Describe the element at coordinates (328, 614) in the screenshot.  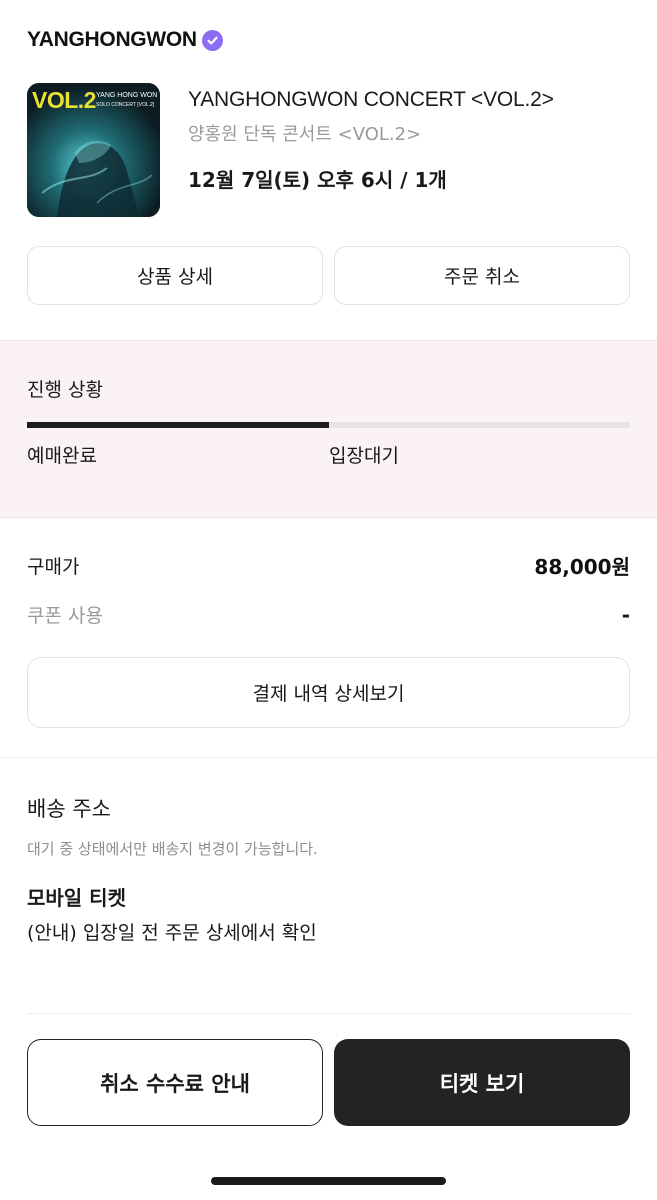
I see `coupon-row: 쿠폰 사용 -` at that location.